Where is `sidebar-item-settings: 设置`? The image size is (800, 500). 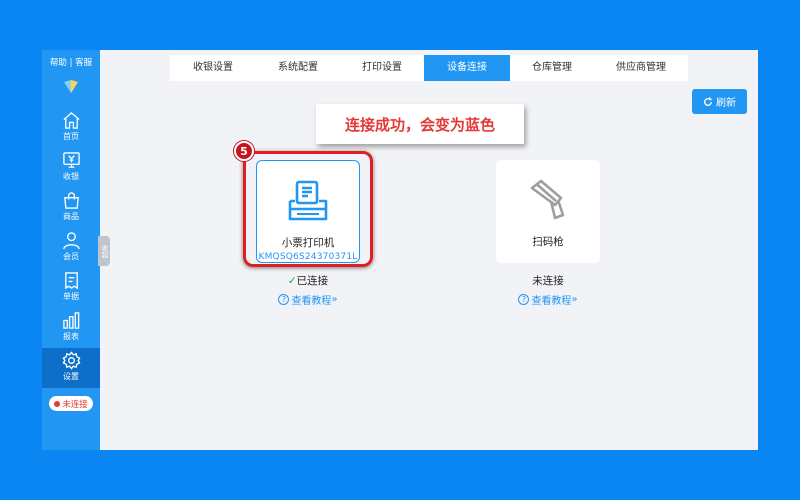 sidebar-item-settings: 设置 is located at coordinates (71, 368).